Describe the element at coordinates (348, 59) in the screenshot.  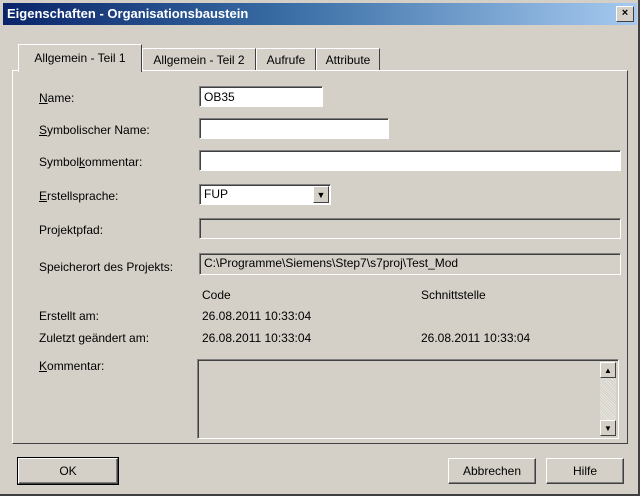
I see `tab-attributes: Attribute` at that location.